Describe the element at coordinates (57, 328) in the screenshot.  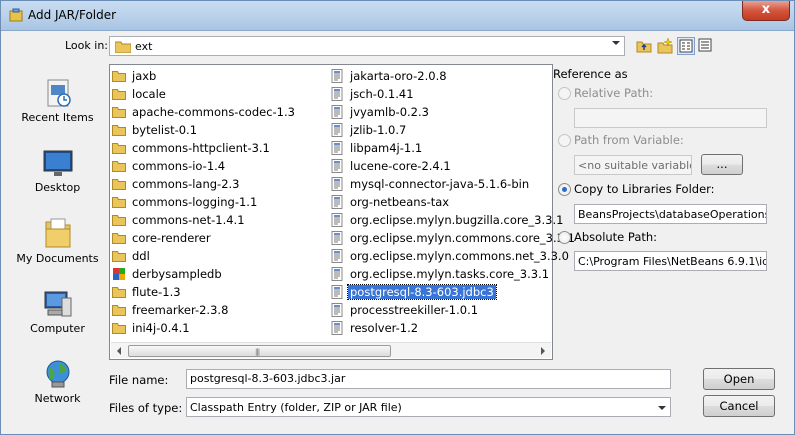
I see `place-label: Computer` at that location.